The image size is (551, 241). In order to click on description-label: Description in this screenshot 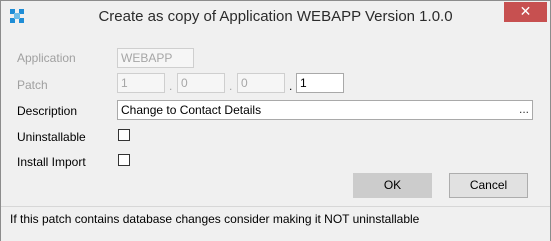, I will do `click(47, 111)`.